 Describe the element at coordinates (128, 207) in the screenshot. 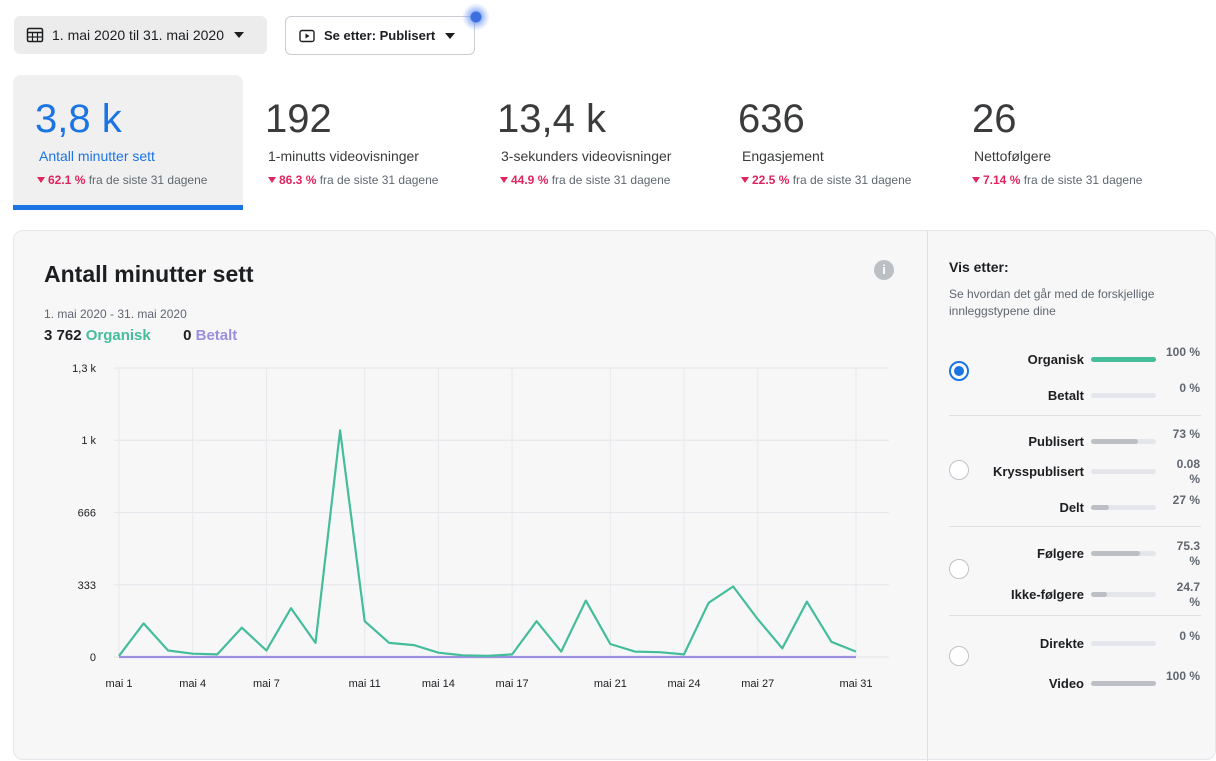

I see `active-tab-indicator` at that location.